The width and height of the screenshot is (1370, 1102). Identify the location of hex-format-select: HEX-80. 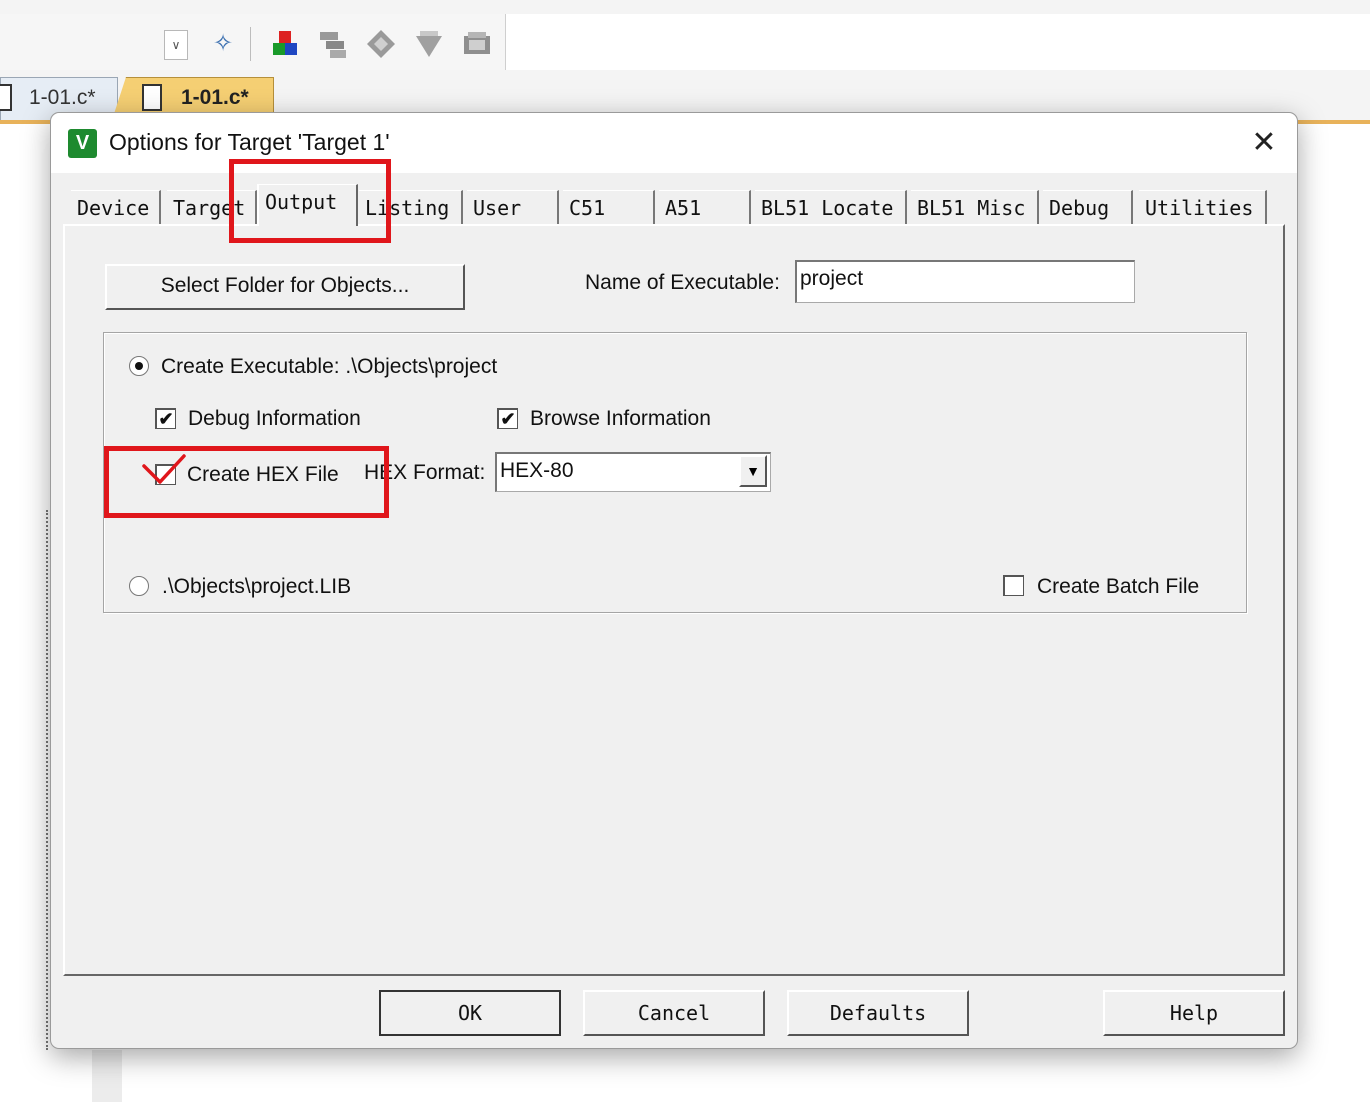
(633, 472).